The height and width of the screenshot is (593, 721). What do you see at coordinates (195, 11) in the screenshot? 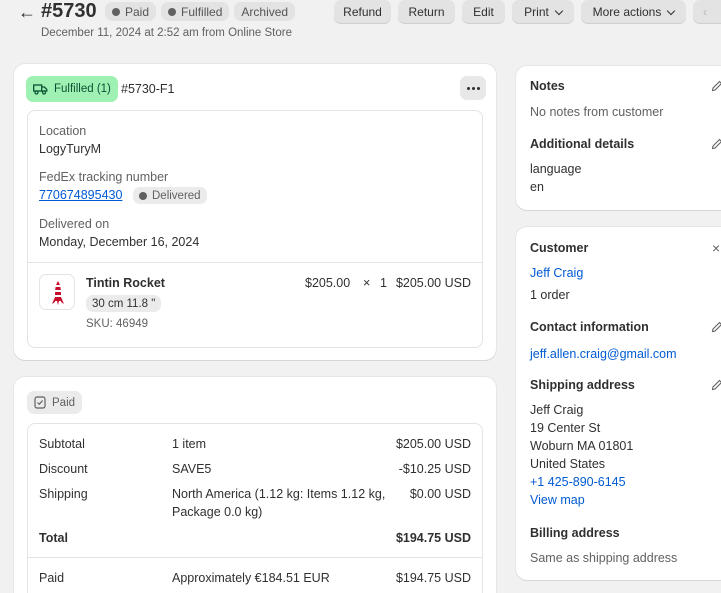
I see `fulfilled-badge: Fulfilled` at bounding box center [195, 11].